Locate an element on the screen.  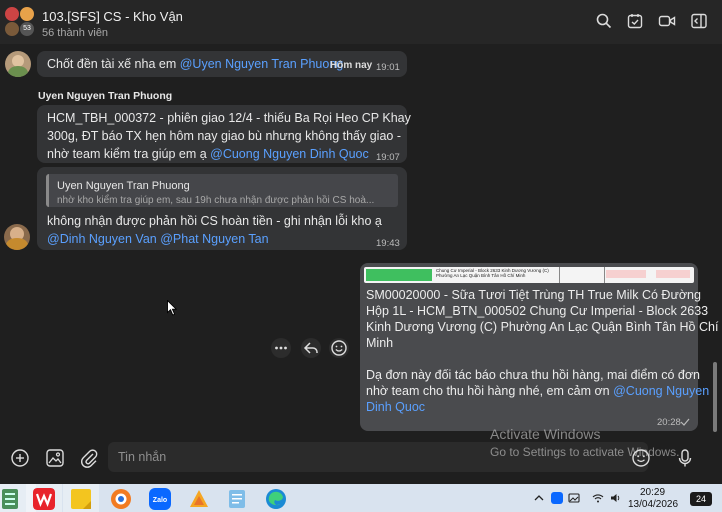
sent-check-icon is located at coordinates (685, 422).